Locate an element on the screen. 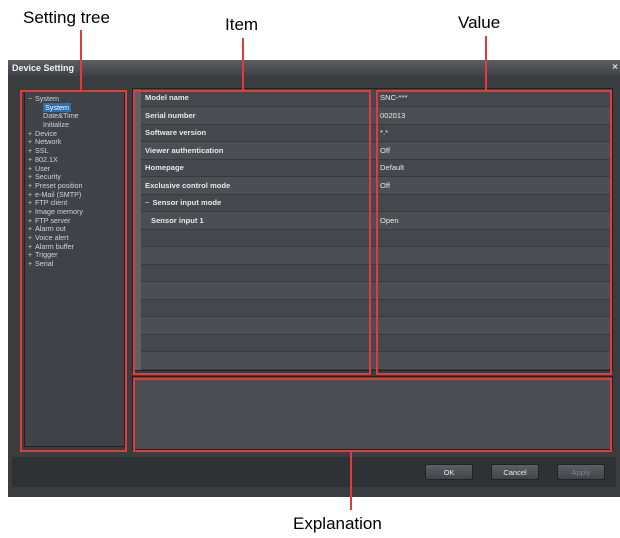 This screenshot has width=620, height=538. grid-row: Model name SNC-*** is located at coordinates (376, 98).